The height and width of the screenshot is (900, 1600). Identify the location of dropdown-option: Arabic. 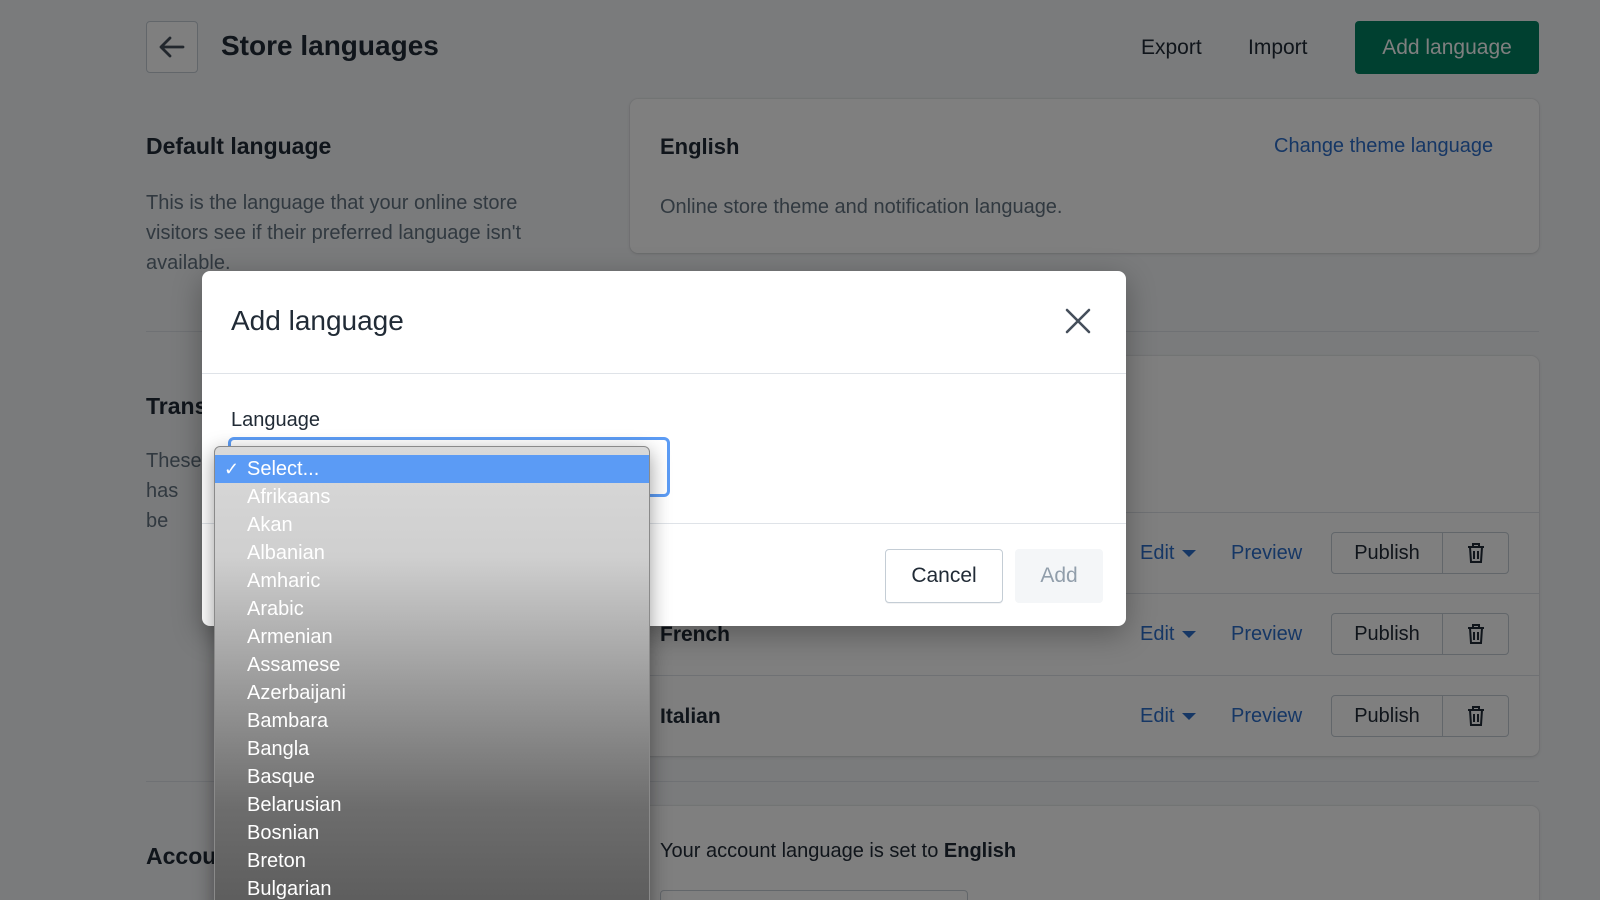
(432, 609).